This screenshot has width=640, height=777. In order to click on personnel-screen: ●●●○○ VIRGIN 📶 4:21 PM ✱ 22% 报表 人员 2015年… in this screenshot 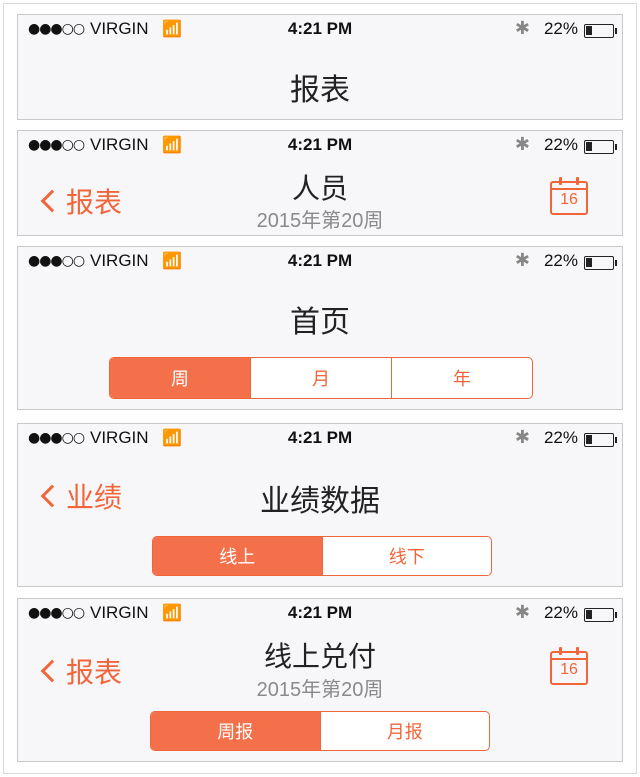, I will do `click(320, 183)`.